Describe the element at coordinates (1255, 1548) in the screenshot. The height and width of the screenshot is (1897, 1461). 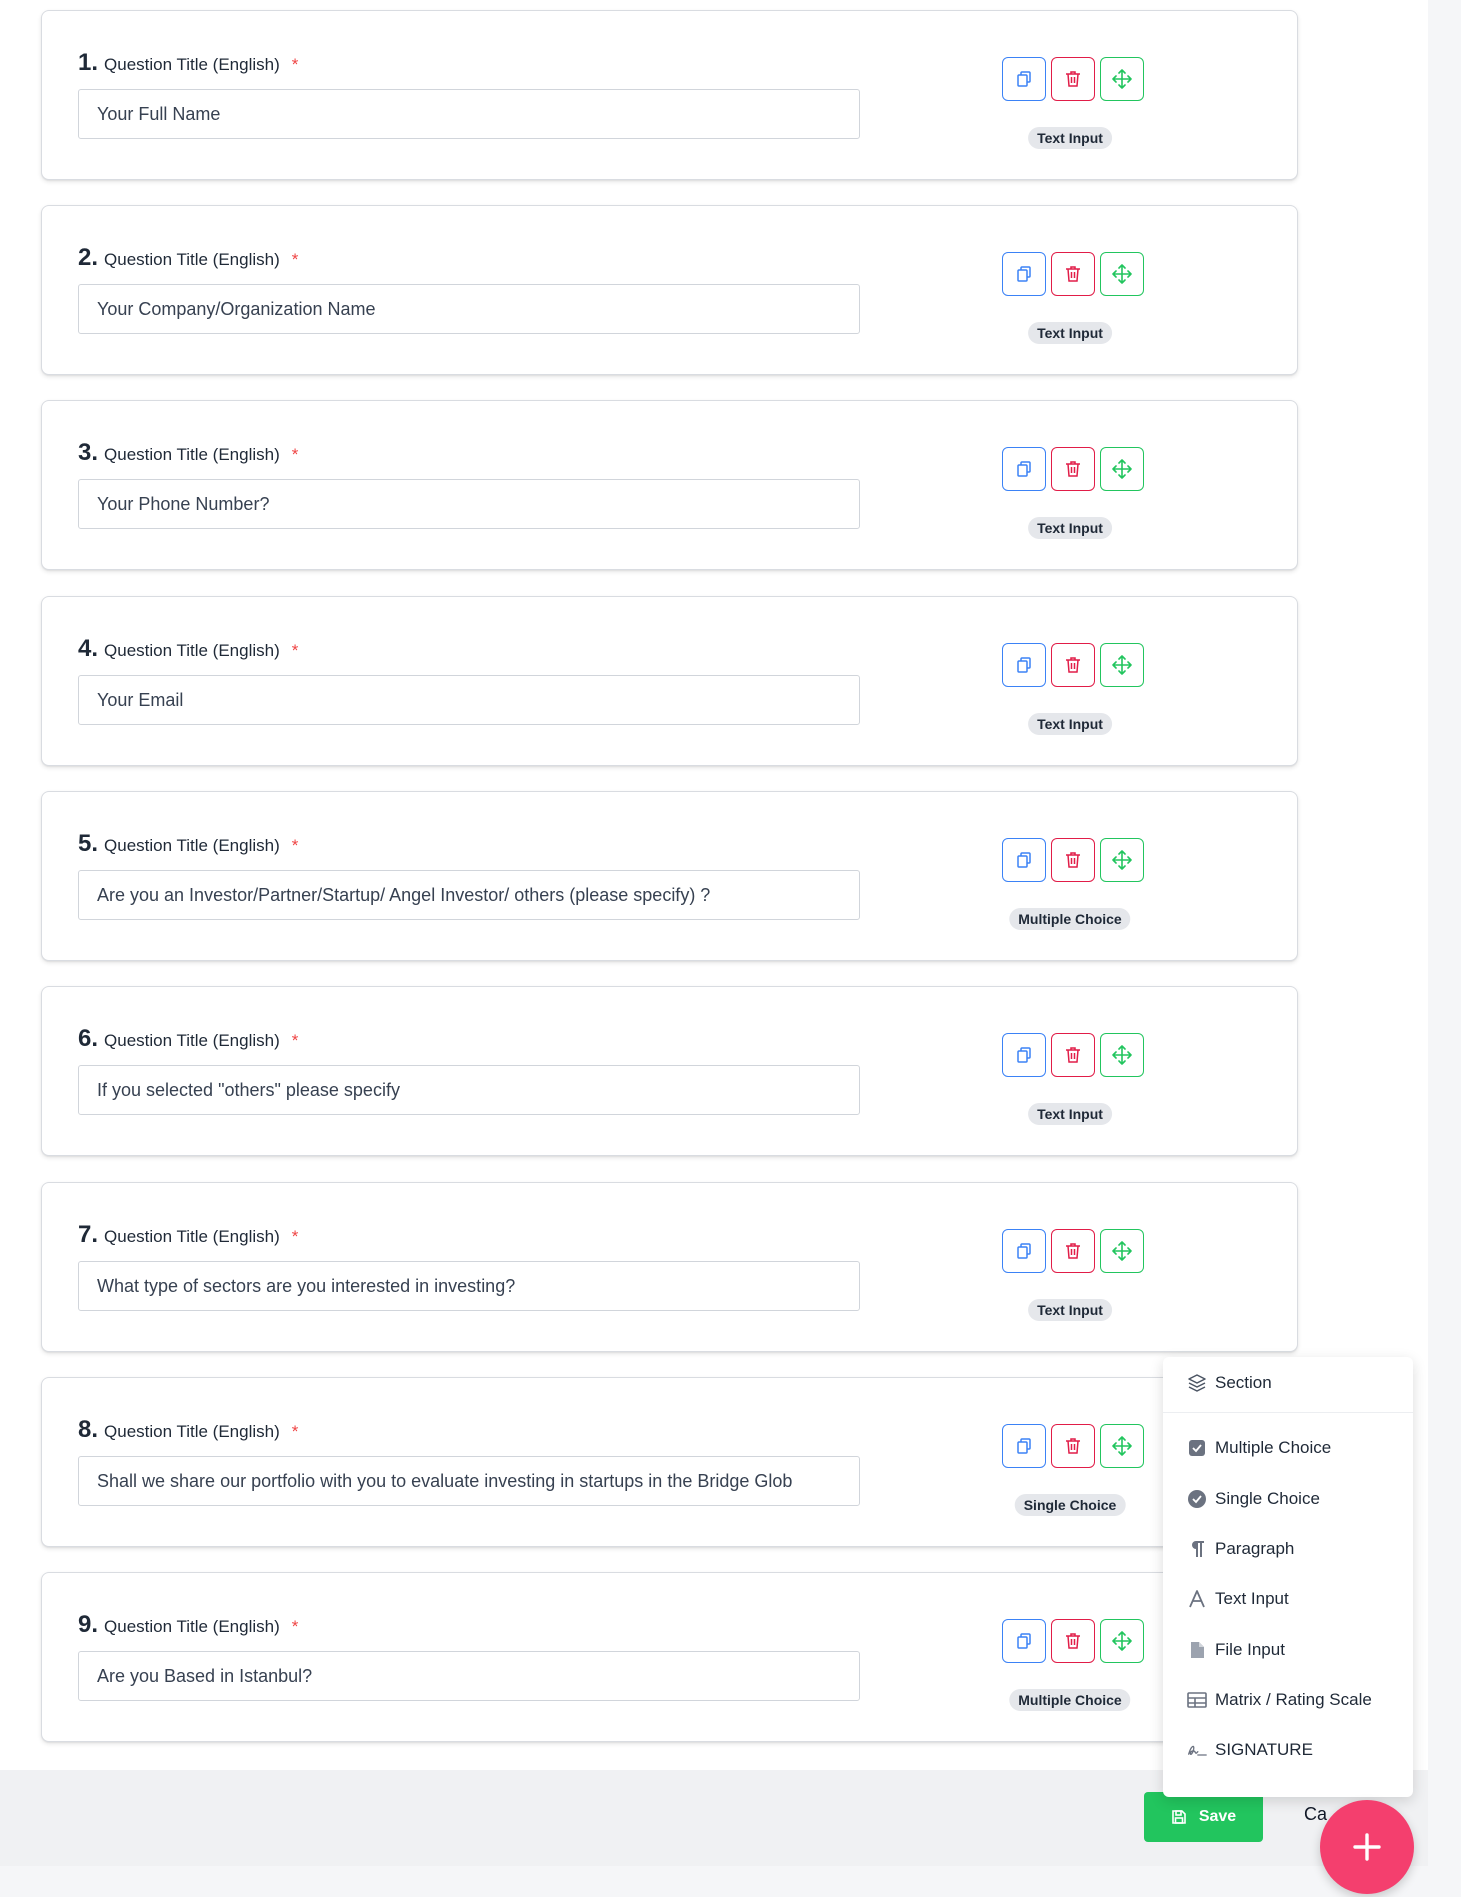
I see `menu-item-label: Paragraph` at that location.